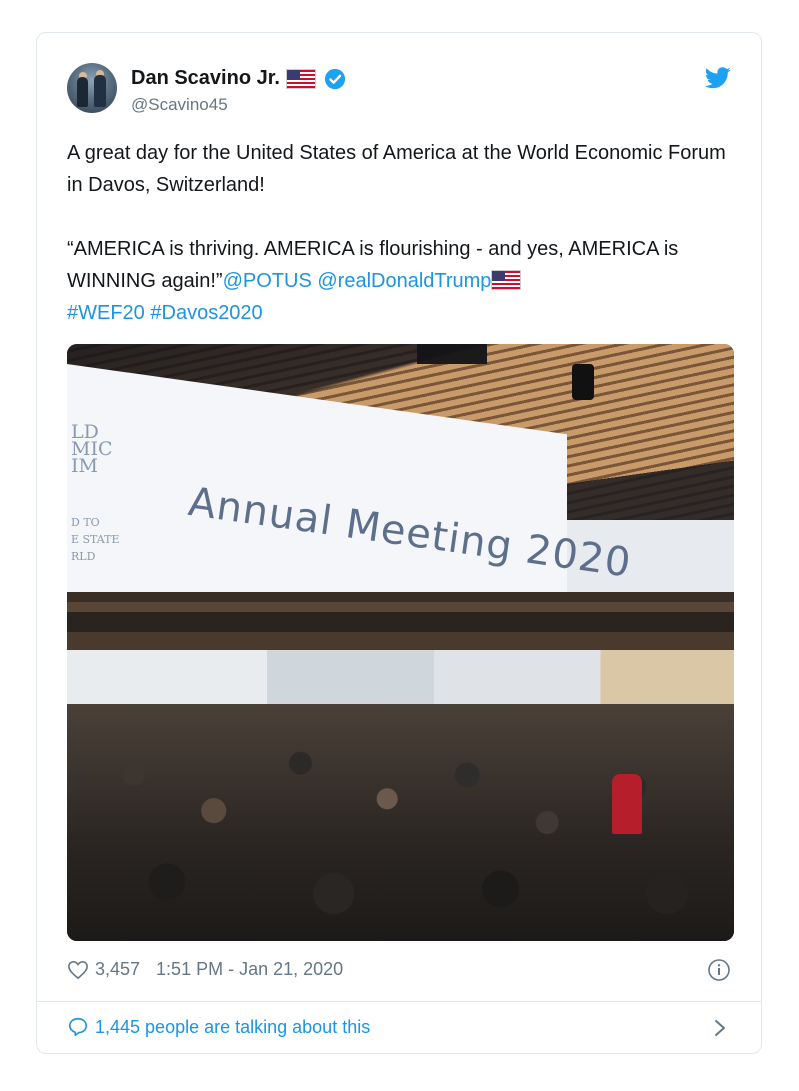 This screenshot has width=799, height=1091. I want to click on photo-banner-fragments-small: D TO E STATE RLD, so click(95, 539).